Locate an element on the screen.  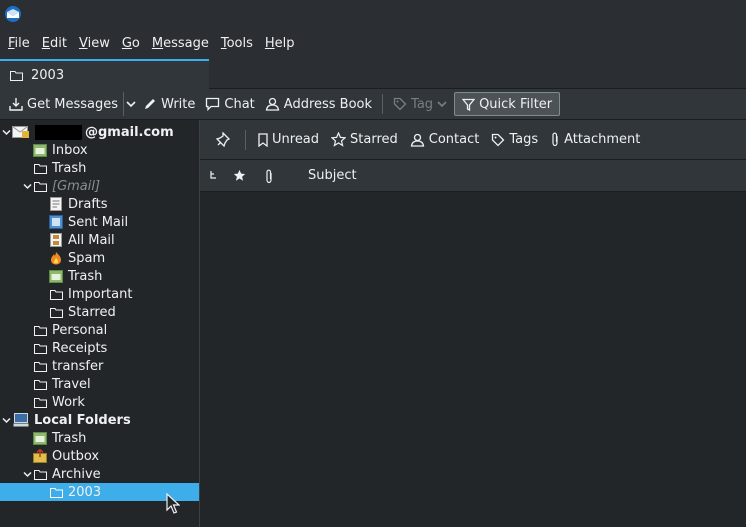
menu-edit: Edit is located at coordinates (54, 44).